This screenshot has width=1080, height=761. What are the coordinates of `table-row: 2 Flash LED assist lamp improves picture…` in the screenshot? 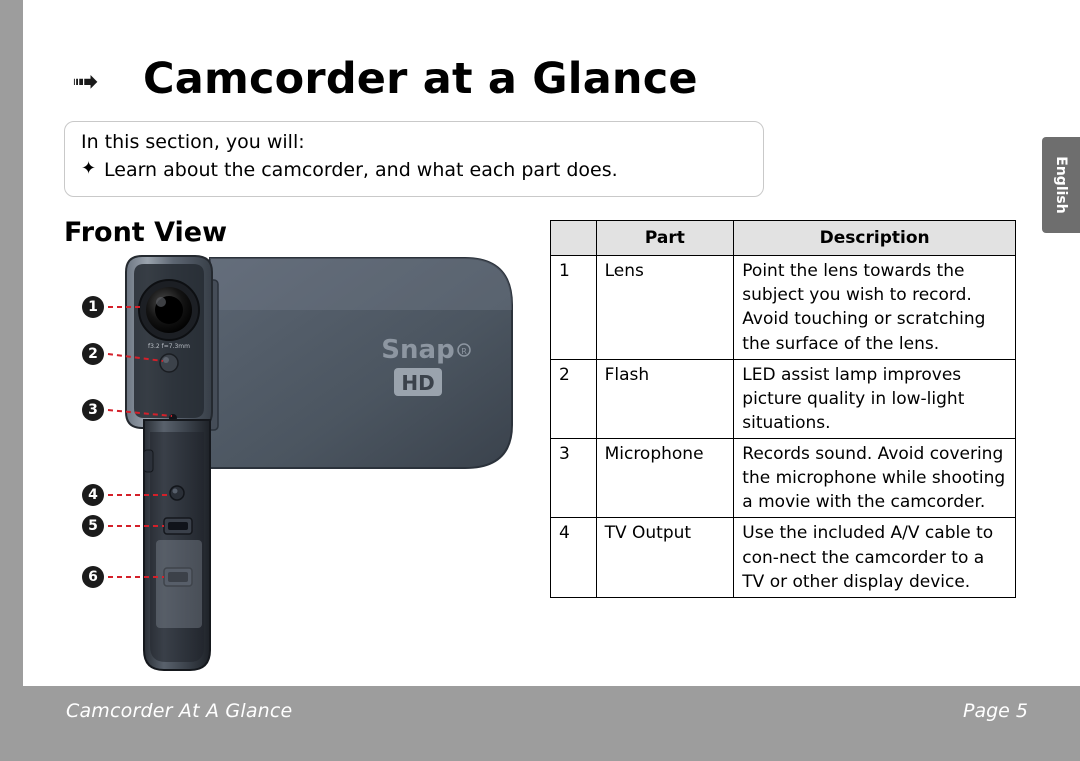 It's located at (783, 399).